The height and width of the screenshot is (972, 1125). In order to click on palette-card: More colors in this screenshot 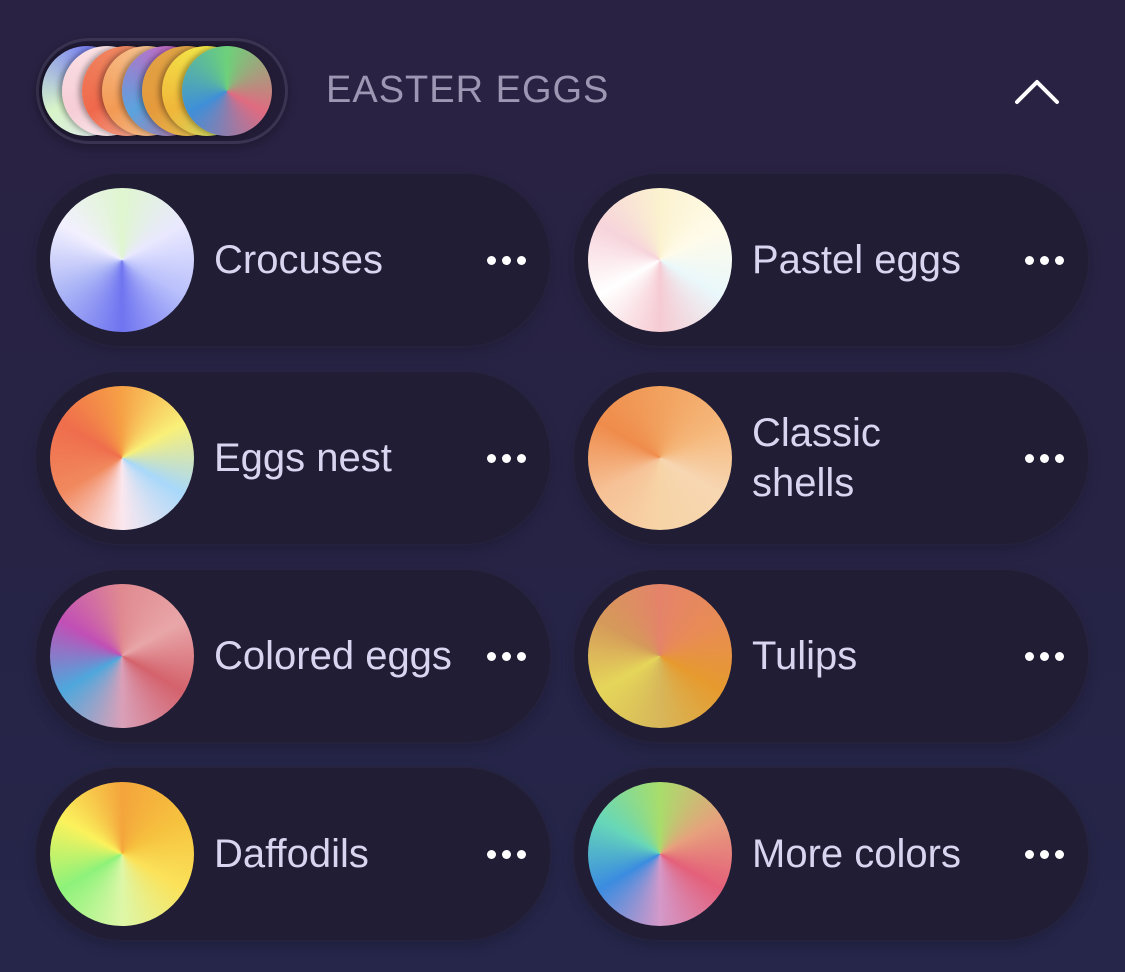, I will do `click(831, 854)`.